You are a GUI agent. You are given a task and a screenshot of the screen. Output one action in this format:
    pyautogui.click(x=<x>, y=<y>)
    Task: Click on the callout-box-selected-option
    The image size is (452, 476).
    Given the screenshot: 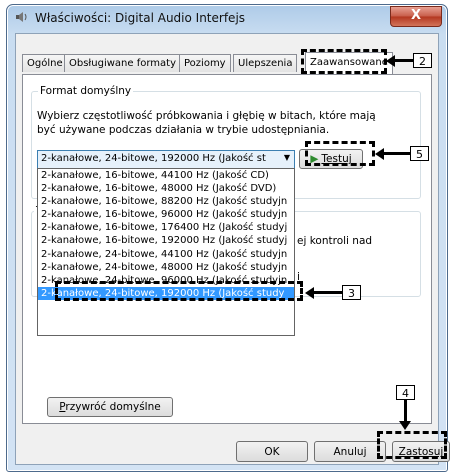 What is the action you would take?
    pyautogui.click(x=179, y=291)
    